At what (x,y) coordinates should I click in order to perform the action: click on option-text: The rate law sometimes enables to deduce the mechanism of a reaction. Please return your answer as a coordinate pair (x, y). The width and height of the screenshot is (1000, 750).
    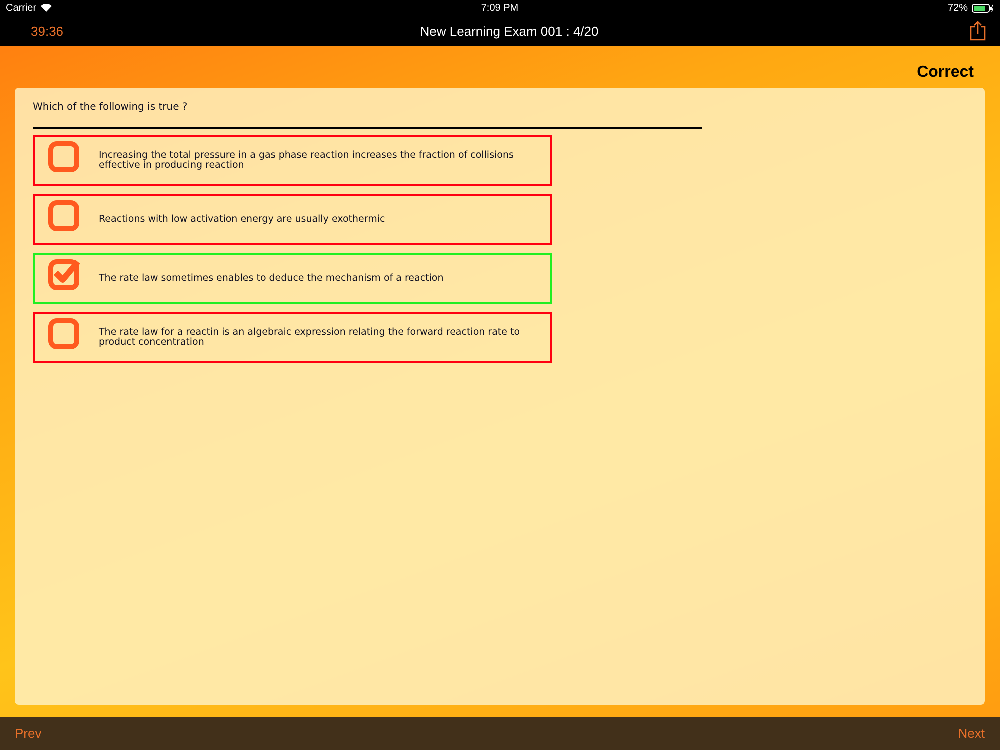
    Looking at the image, I should click on (272, 279).